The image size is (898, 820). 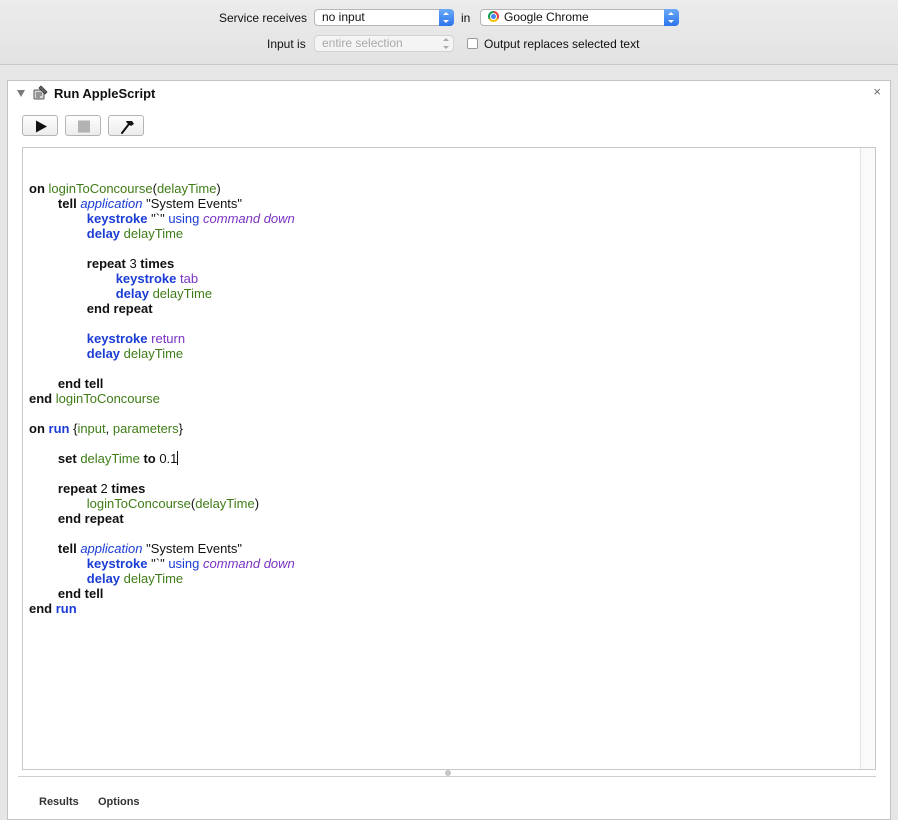 I want to click on code-token-plain-text: 0.1, so click(x=166, y=458).